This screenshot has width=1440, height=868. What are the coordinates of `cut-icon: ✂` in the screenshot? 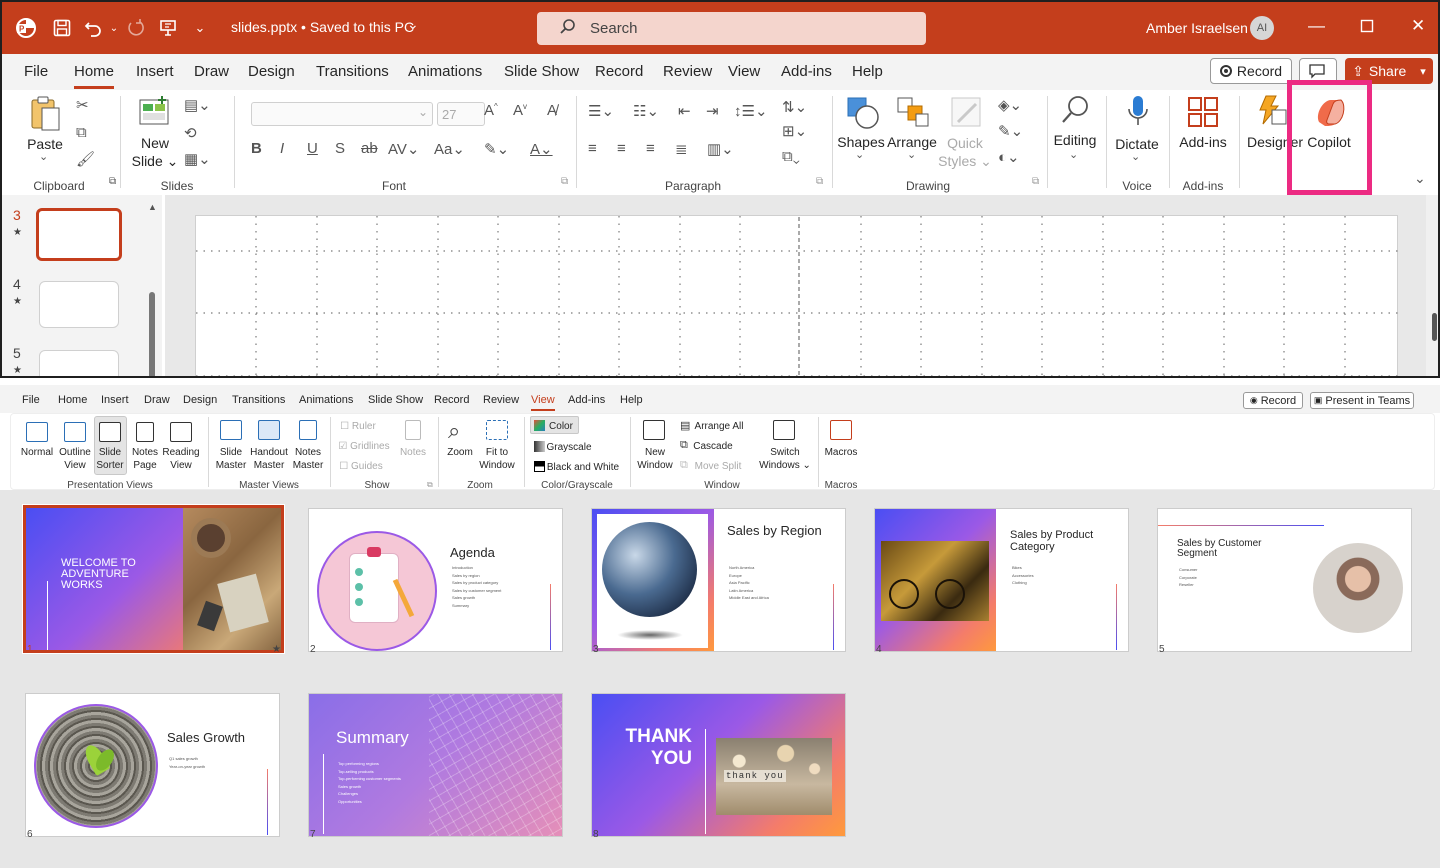 It's located at (82, 105).